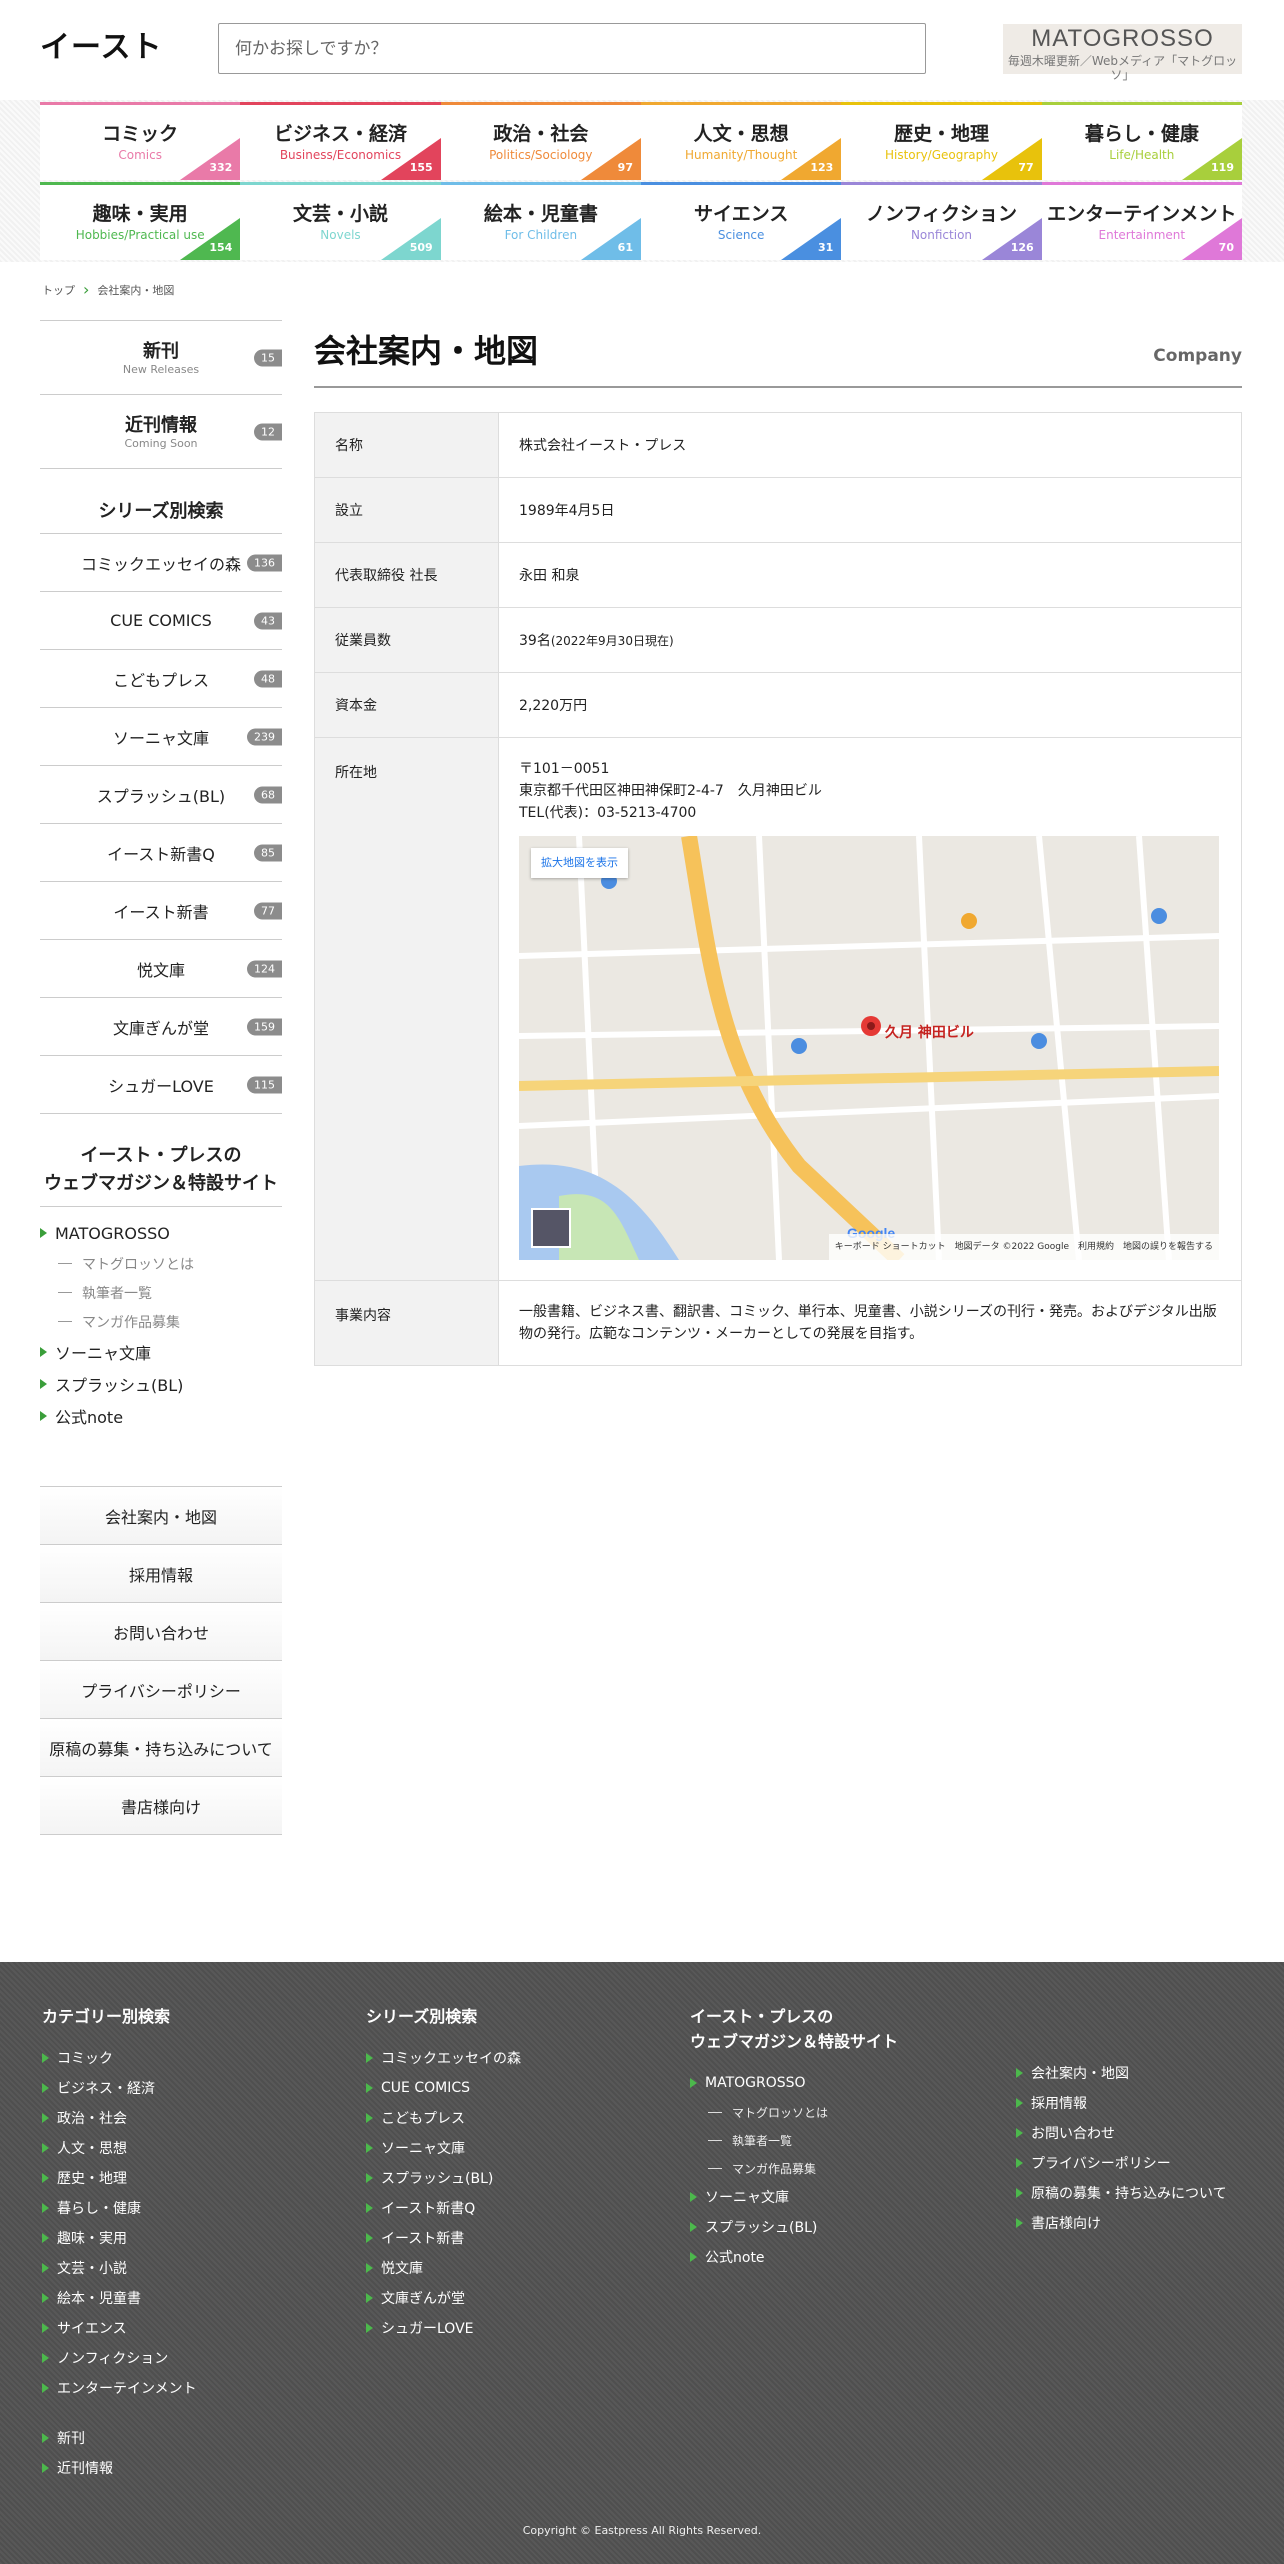 This screenshot has width=1284, height=2564. I want to click on footer-link: 文庫ぎんが堂, so click(443, 2298).